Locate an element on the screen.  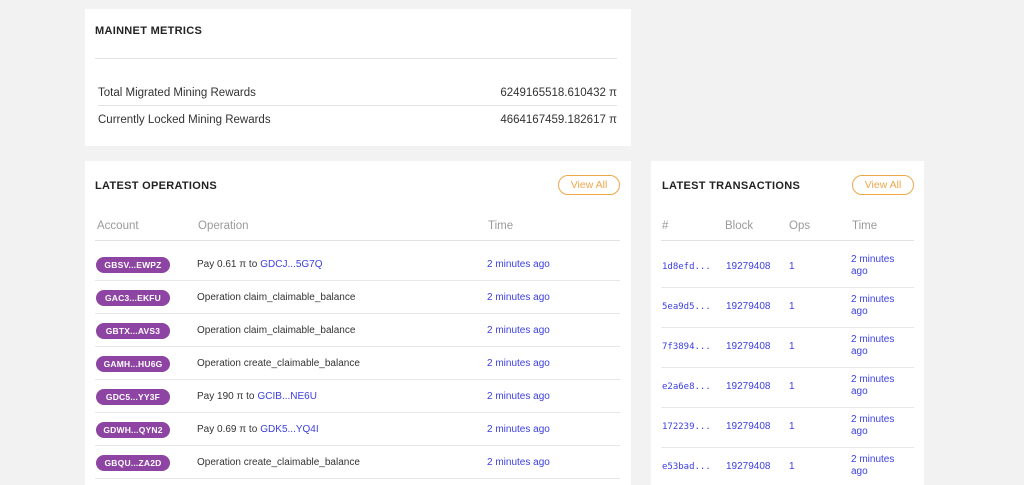
account-badge: GBTX...AVS3 is located at coordinates (133, 331).